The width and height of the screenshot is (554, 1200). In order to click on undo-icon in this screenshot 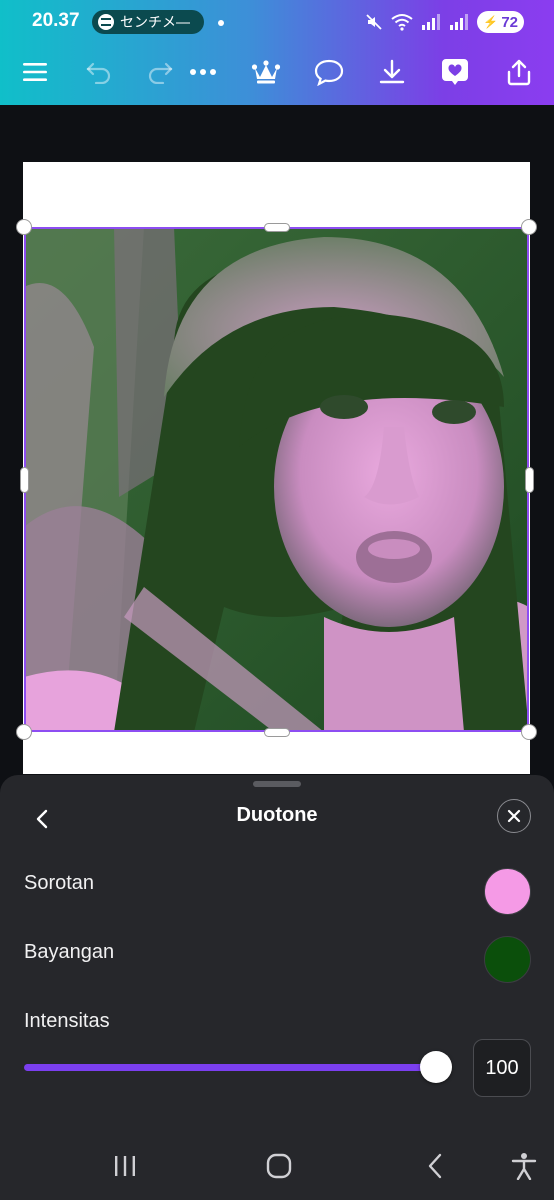, I will do `click(98, 73)`.